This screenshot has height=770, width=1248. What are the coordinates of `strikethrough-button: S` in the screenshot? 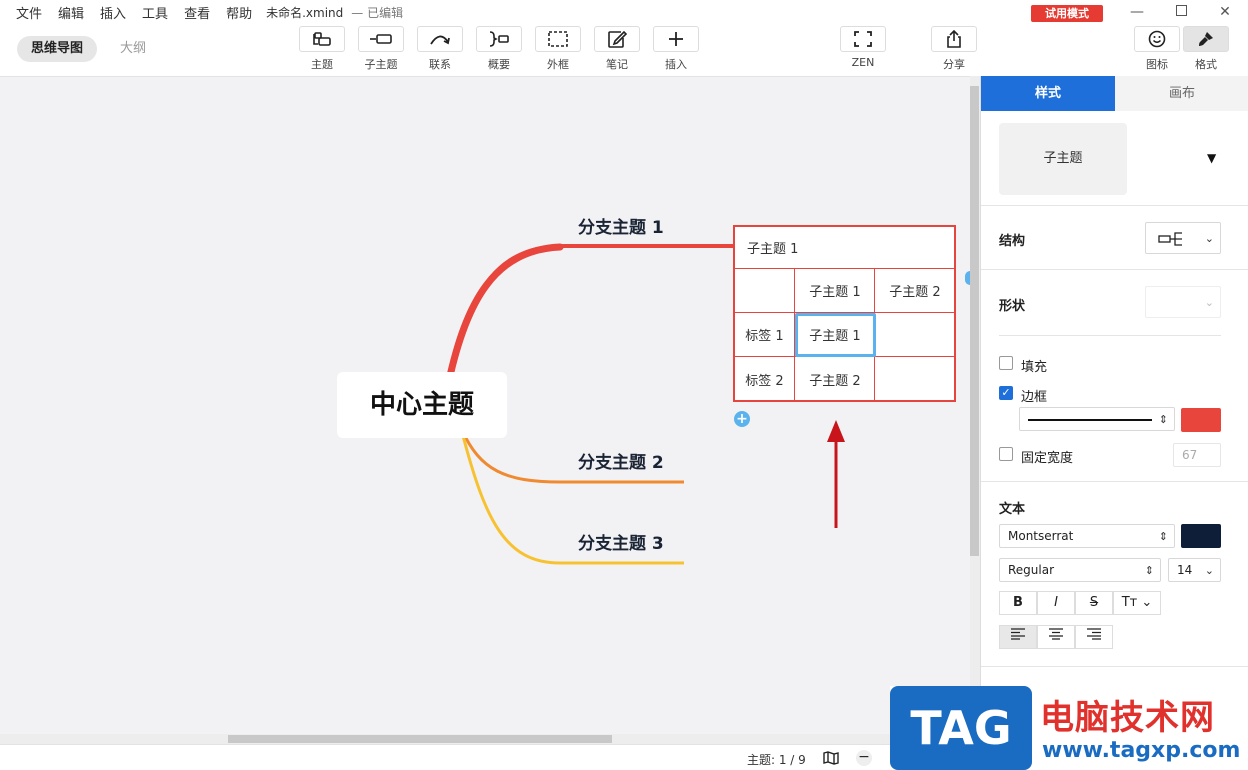 It's located at (1094, 603).